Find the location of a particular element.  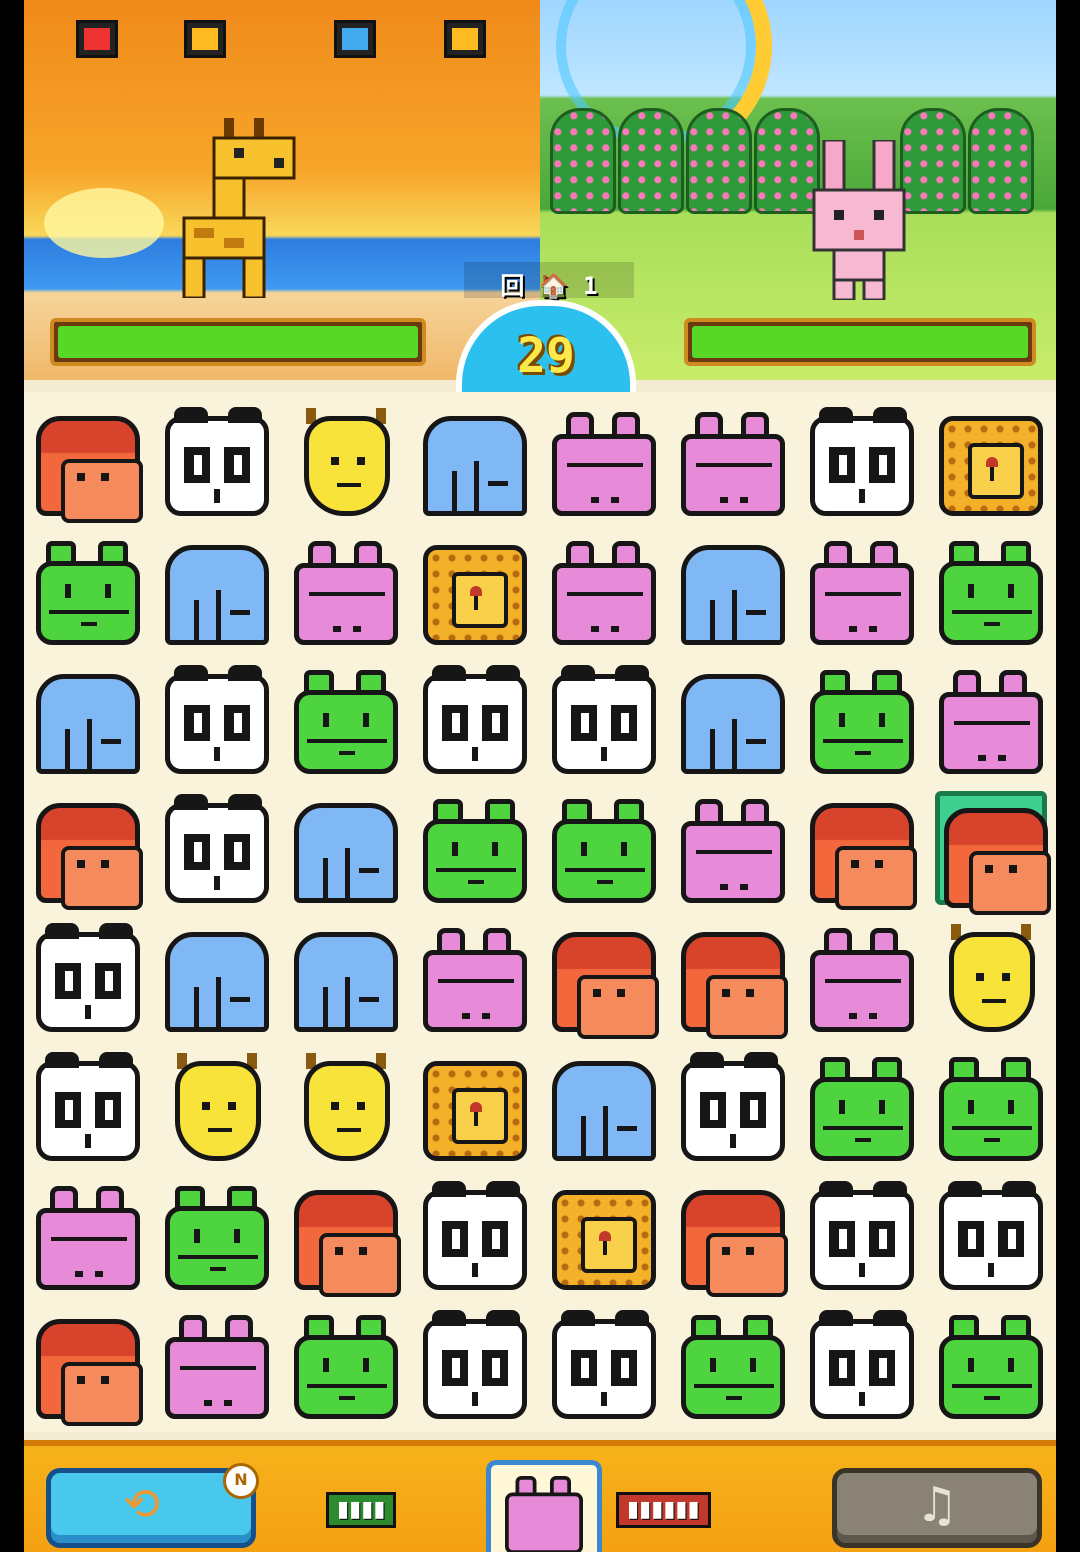

enemy-hp-fill is located at coordinates (860, 342).